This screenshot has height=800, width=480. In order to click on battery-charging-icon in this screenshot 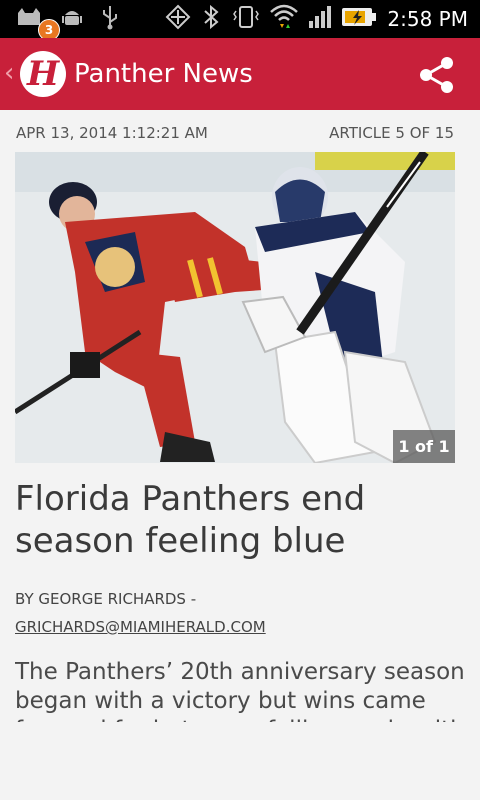, I will do `click(359, 19)`.